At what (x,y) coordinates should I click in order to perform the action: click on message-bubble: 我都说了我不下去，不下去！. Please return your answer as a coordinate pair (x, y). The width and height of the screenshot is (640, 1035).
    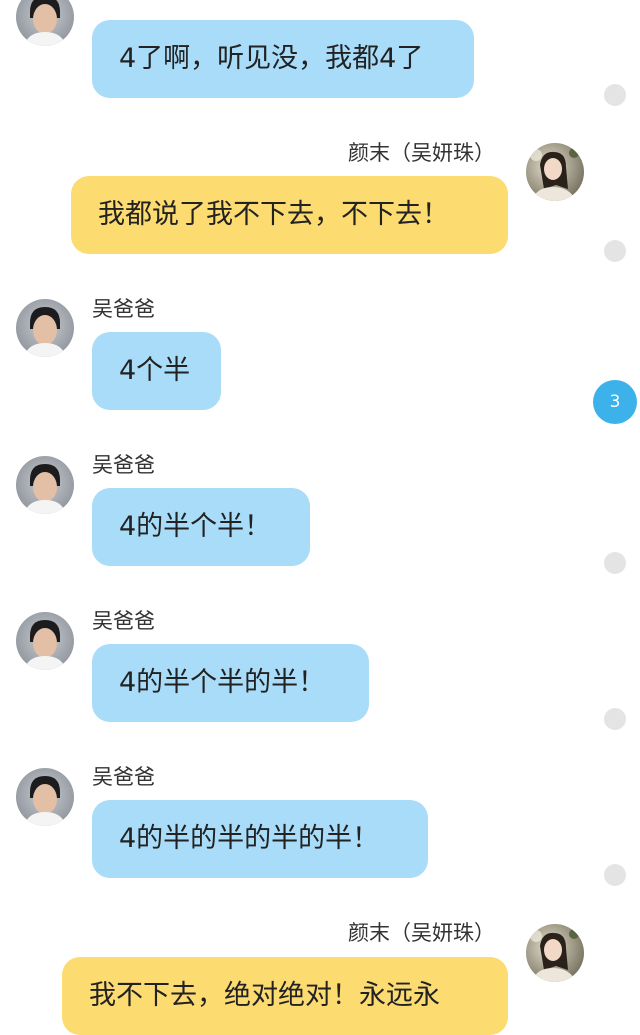
    Looking at the image, I should click on (289, 215).